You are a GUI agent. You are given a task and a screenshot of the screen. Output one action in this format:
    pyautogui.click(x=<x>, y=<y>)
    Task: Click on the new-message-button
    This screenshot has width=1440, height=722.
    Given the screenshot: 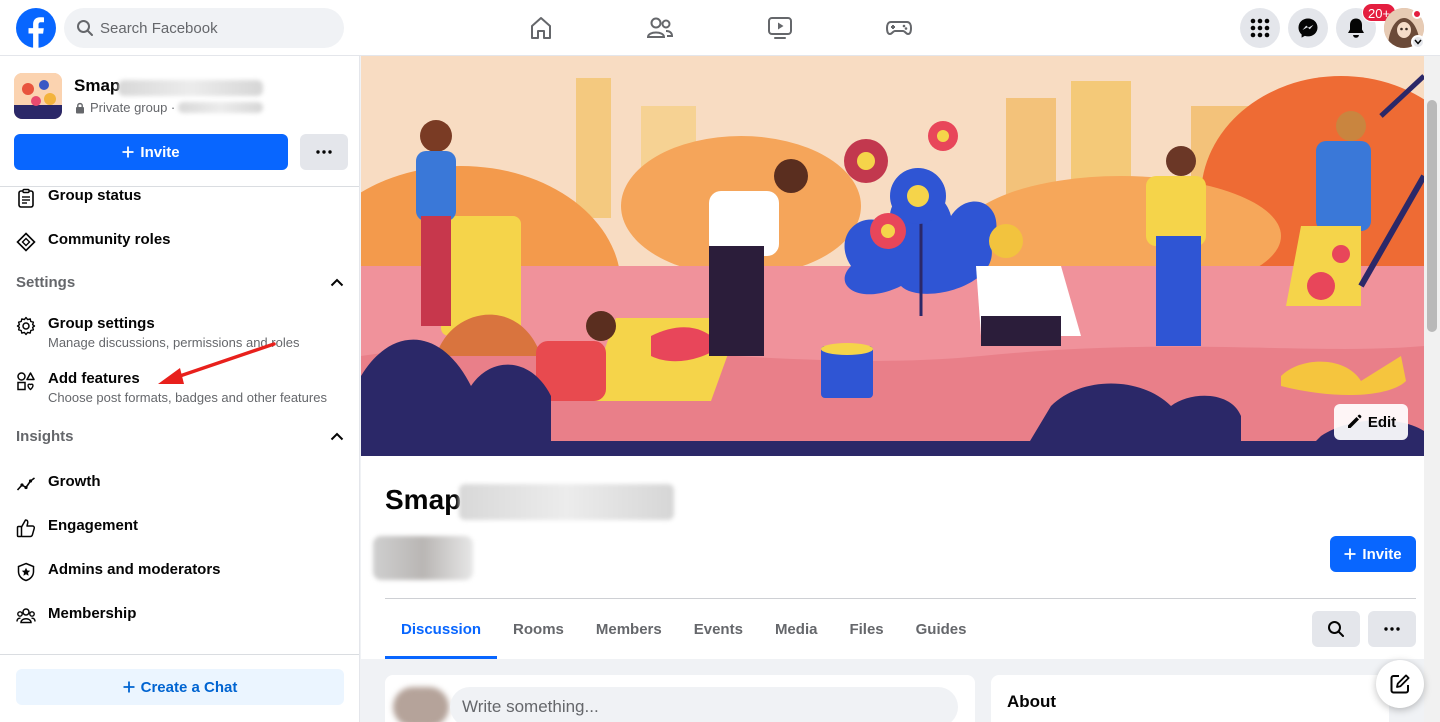 What is the action you would take?
    pyautogui.click(x=1400, y=684)
    